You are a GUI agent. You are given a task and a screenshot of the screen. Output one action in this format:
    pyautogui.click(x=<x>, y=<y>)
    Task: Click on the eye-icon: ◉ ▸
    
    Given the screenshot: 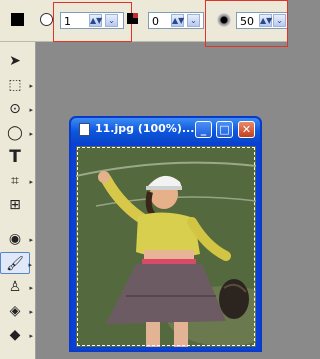 What is the action you would take?
    pyautogui.click(x=16, y=239)
    